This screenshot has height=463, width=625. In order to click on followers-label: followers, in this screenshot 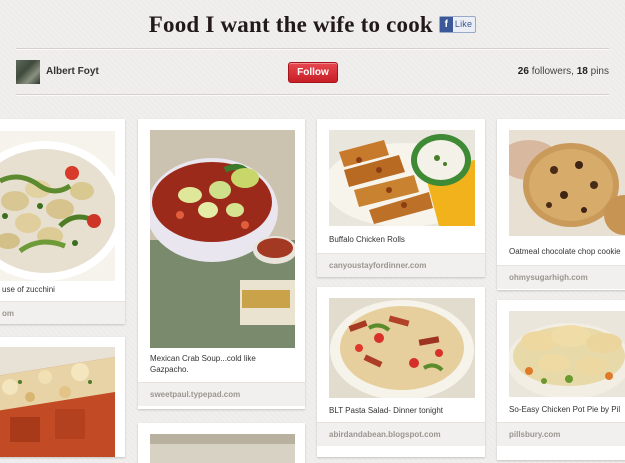, I will do `click(553, 71)`.